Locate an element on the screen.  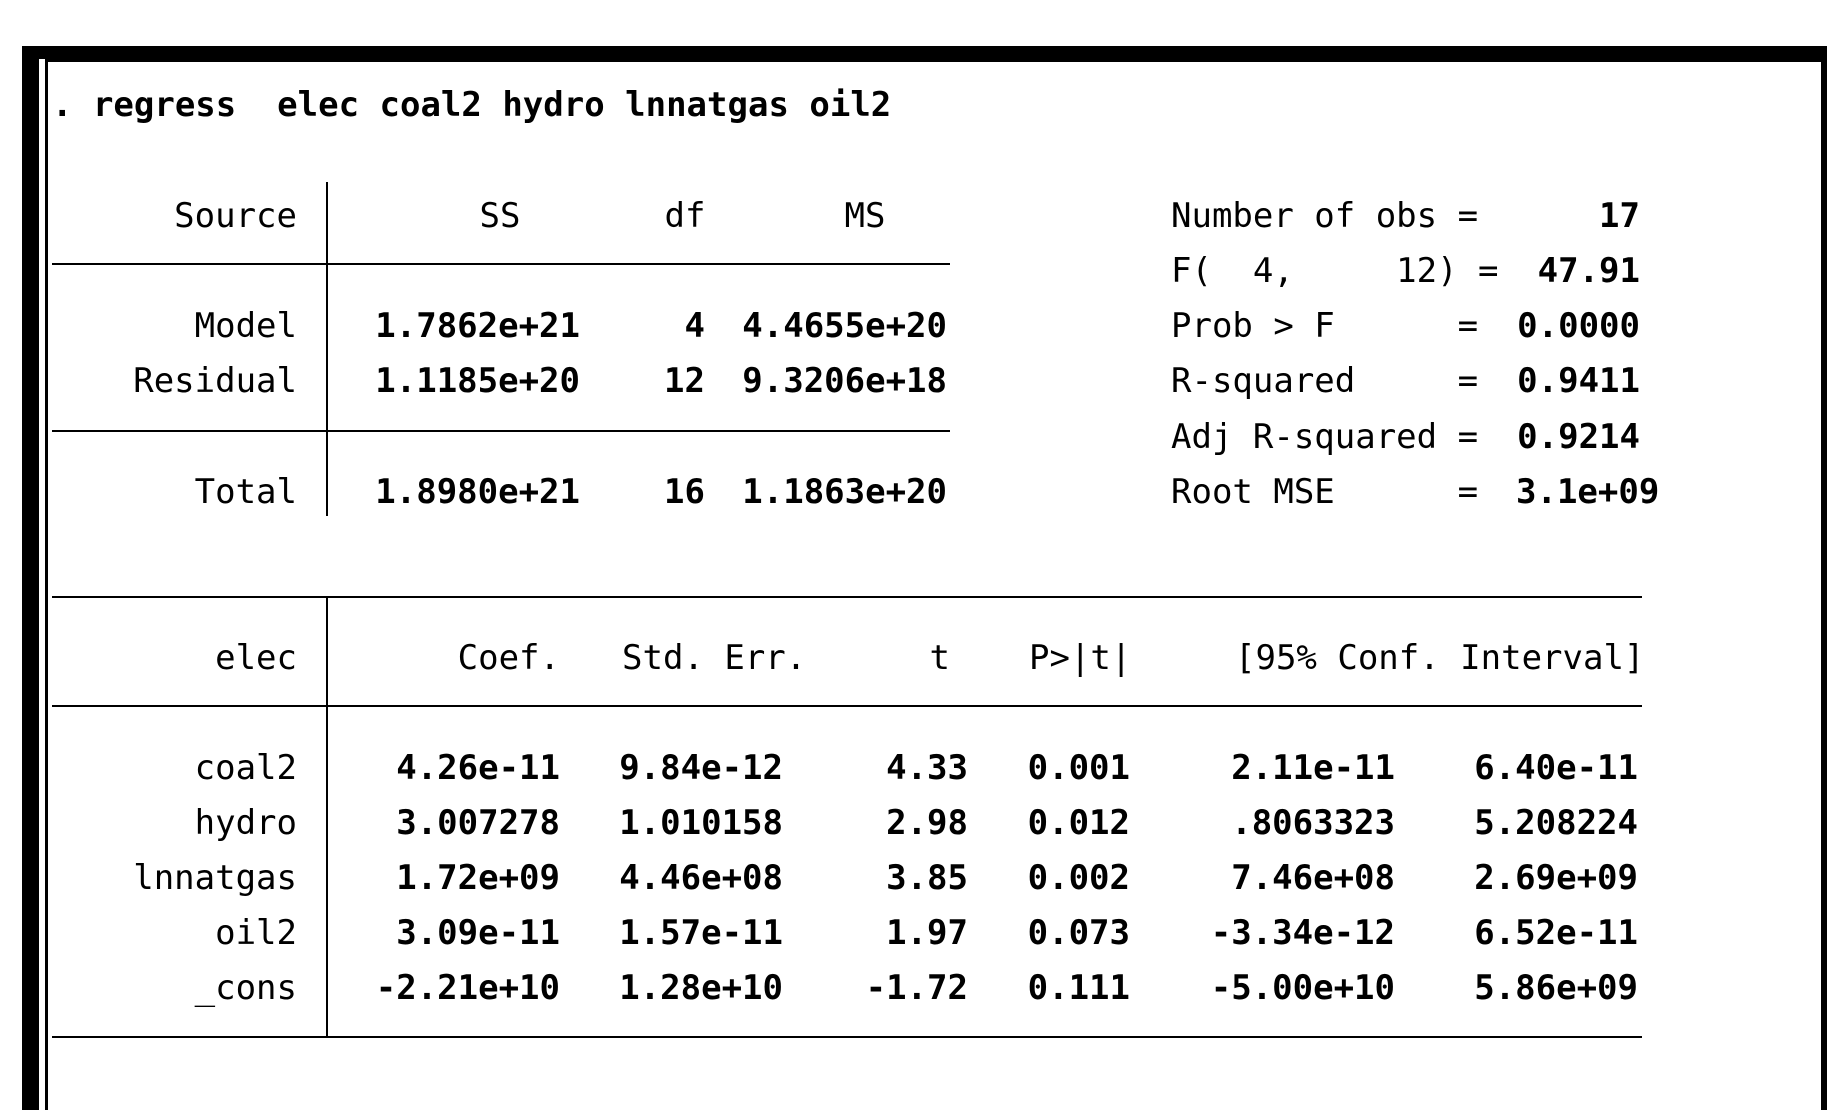
anova-row-total-ms: 1.1863e+20 is located at coordinates (844, 492).